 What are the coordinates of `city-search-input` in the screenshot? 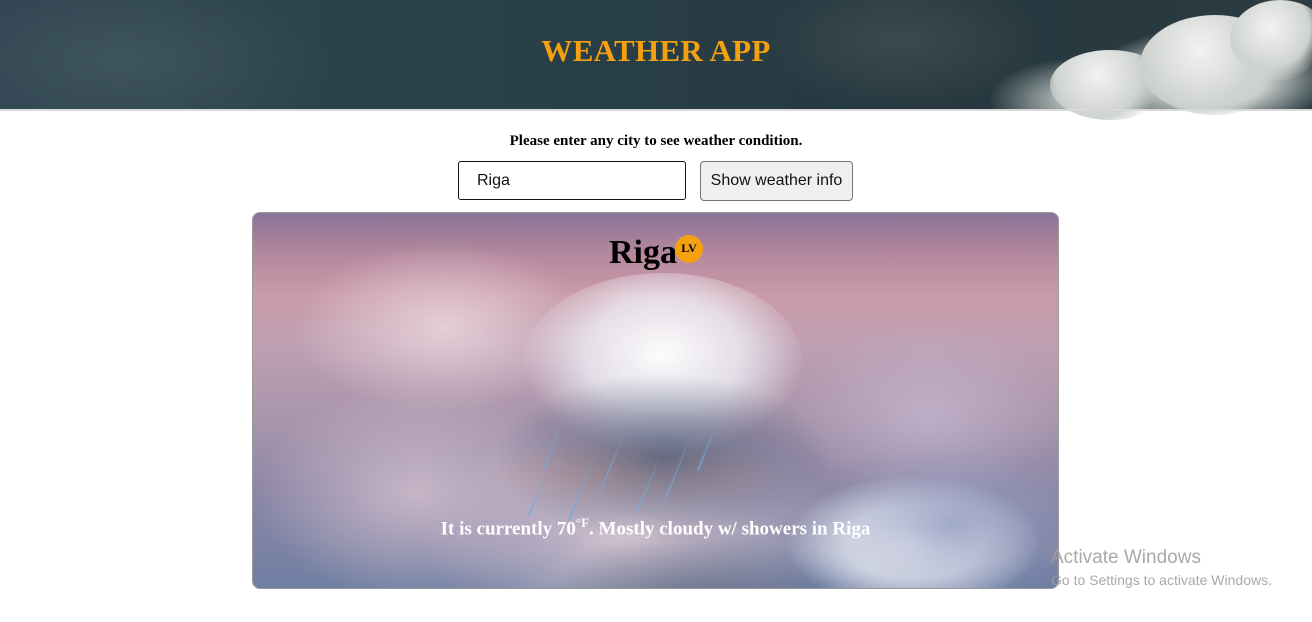 It's located at (572, 180).